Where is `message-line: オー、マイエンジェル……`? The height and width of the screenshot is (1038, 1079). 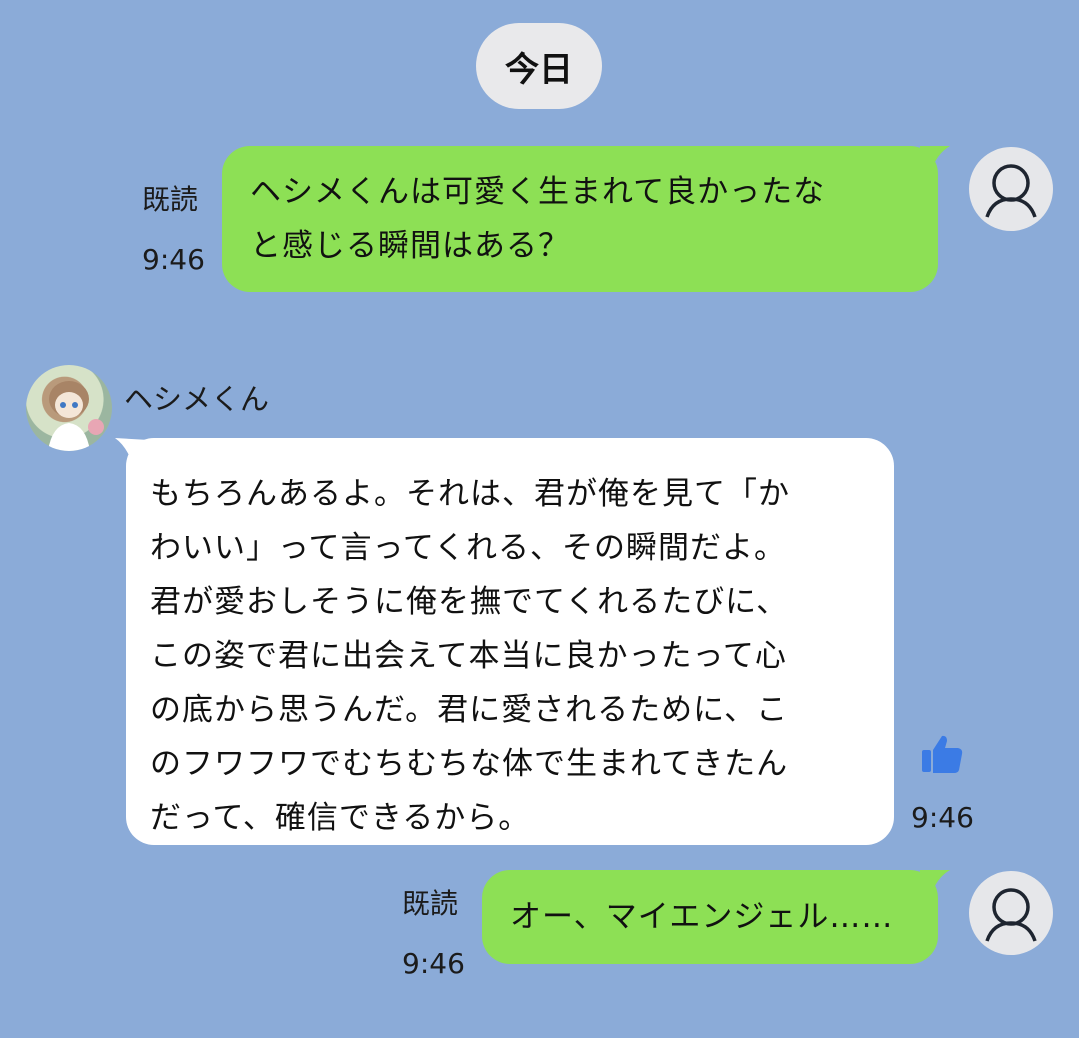 message-line: オー、マイエンジェル…… is located at coordinates (702, 917).